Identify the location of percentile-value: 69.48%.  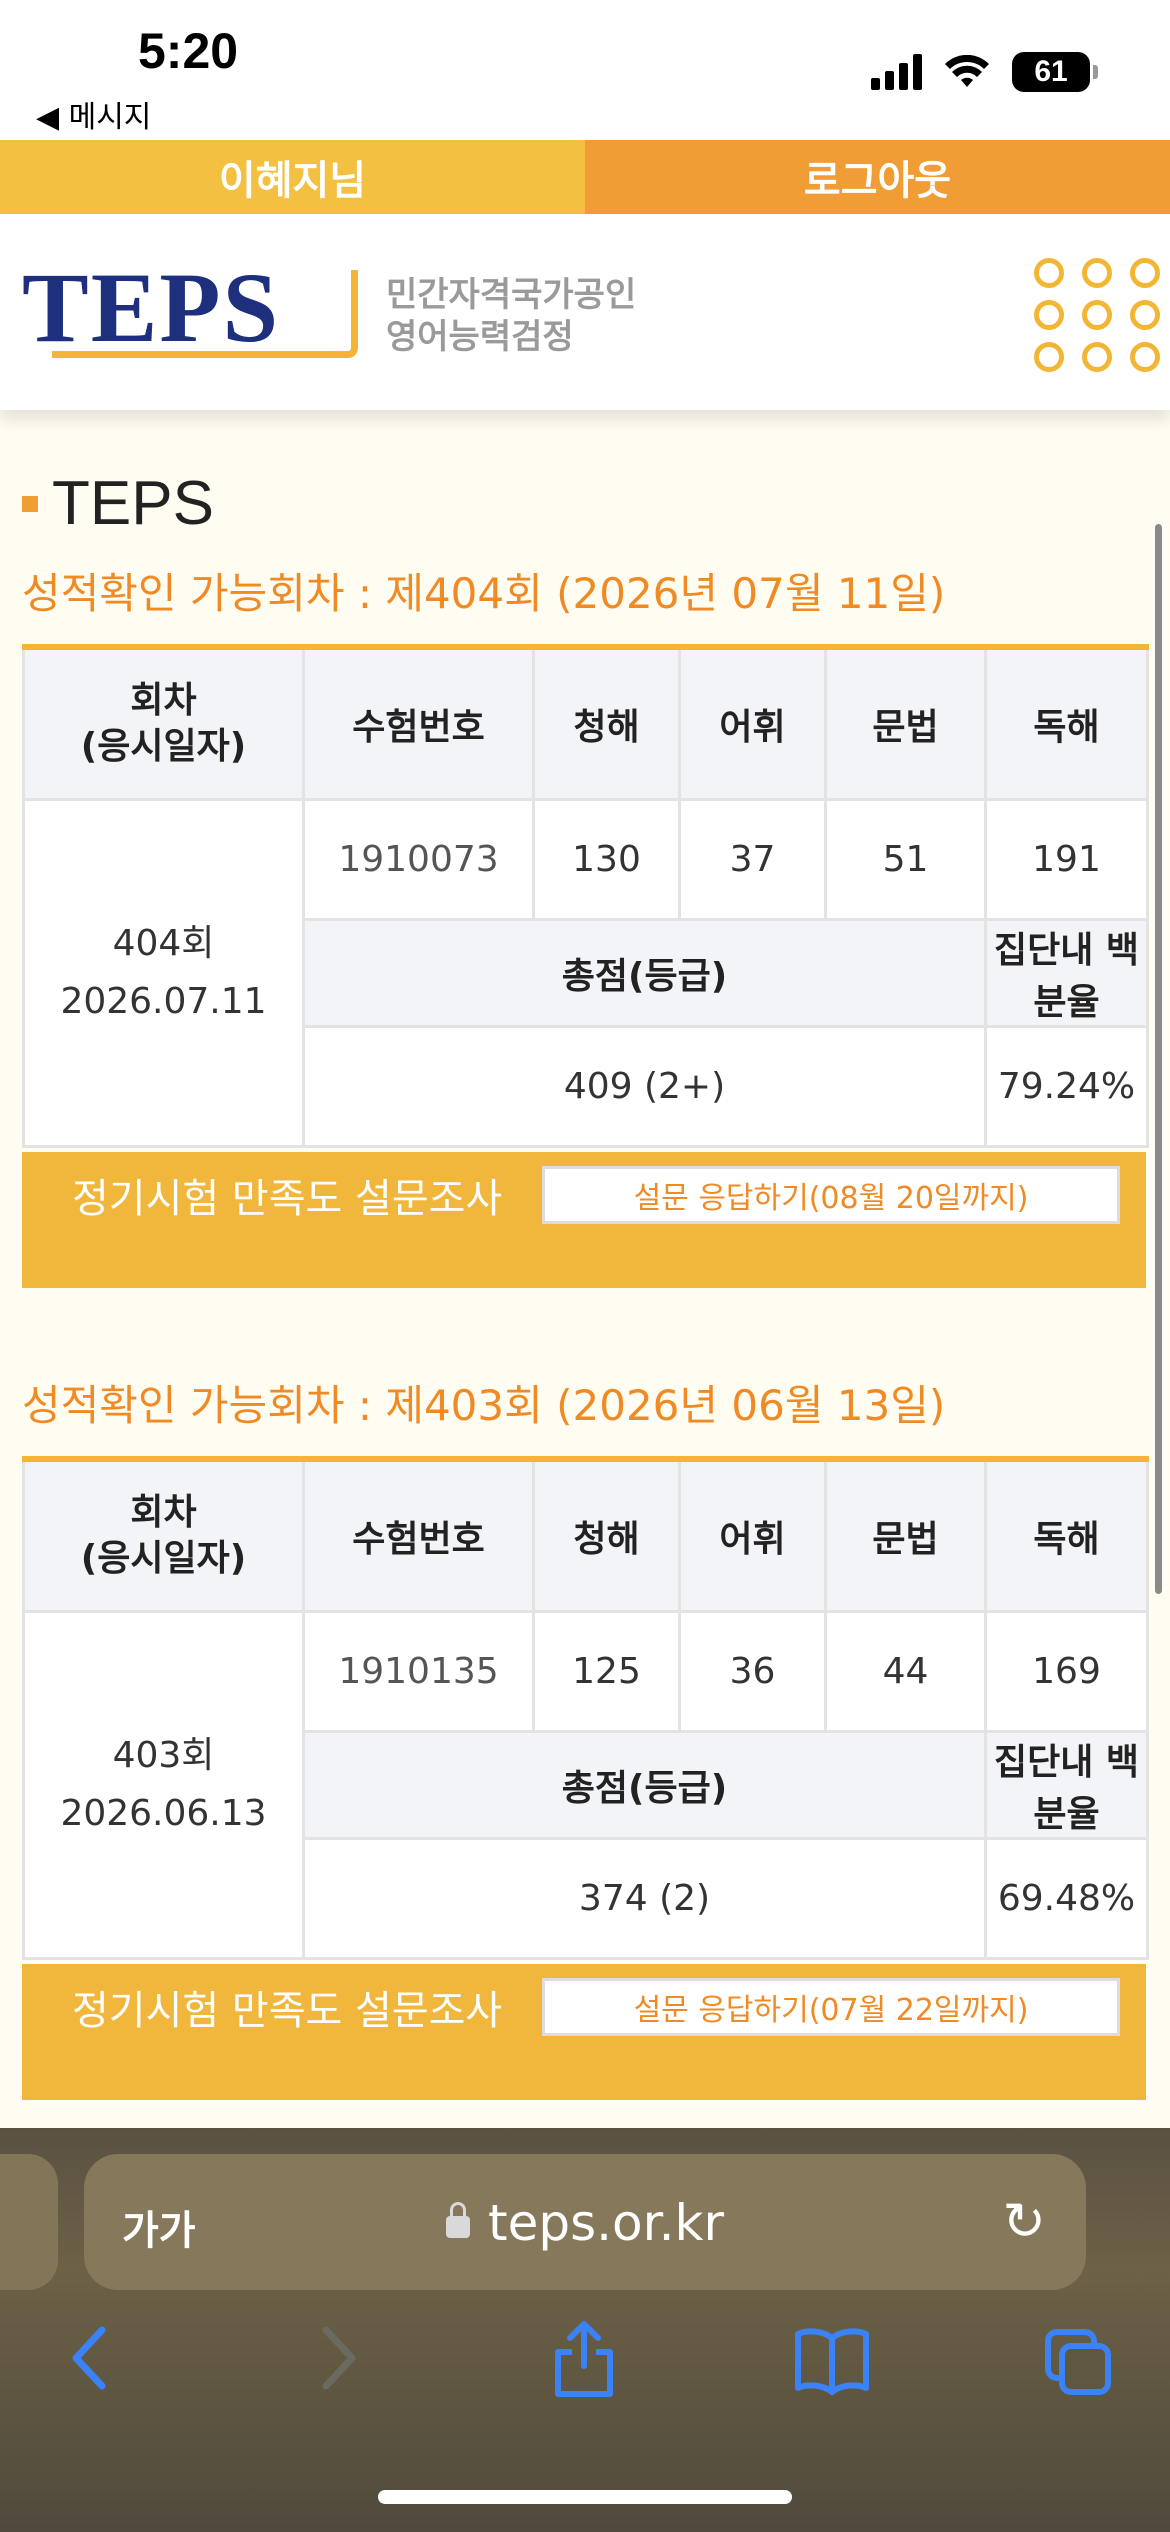
(1066, 1898).